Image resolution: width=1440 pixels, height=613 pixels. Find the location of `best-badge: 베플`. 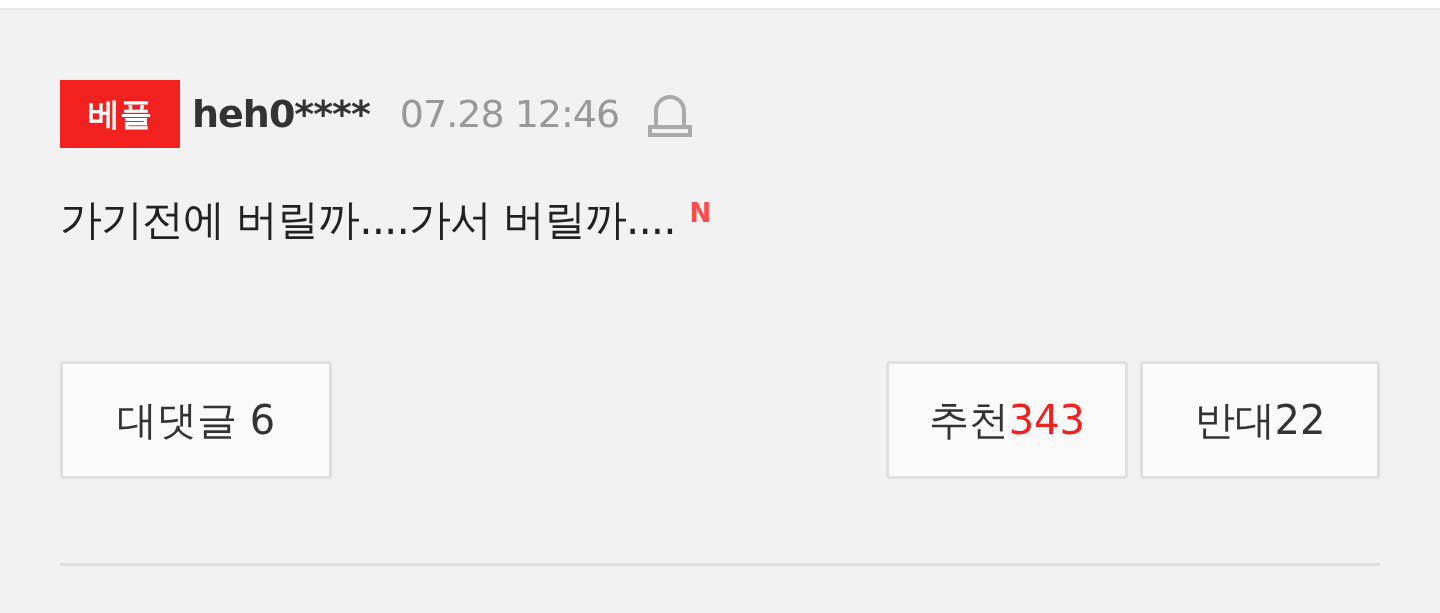

best-badge: 베플 is located at coordinates (120, 114).